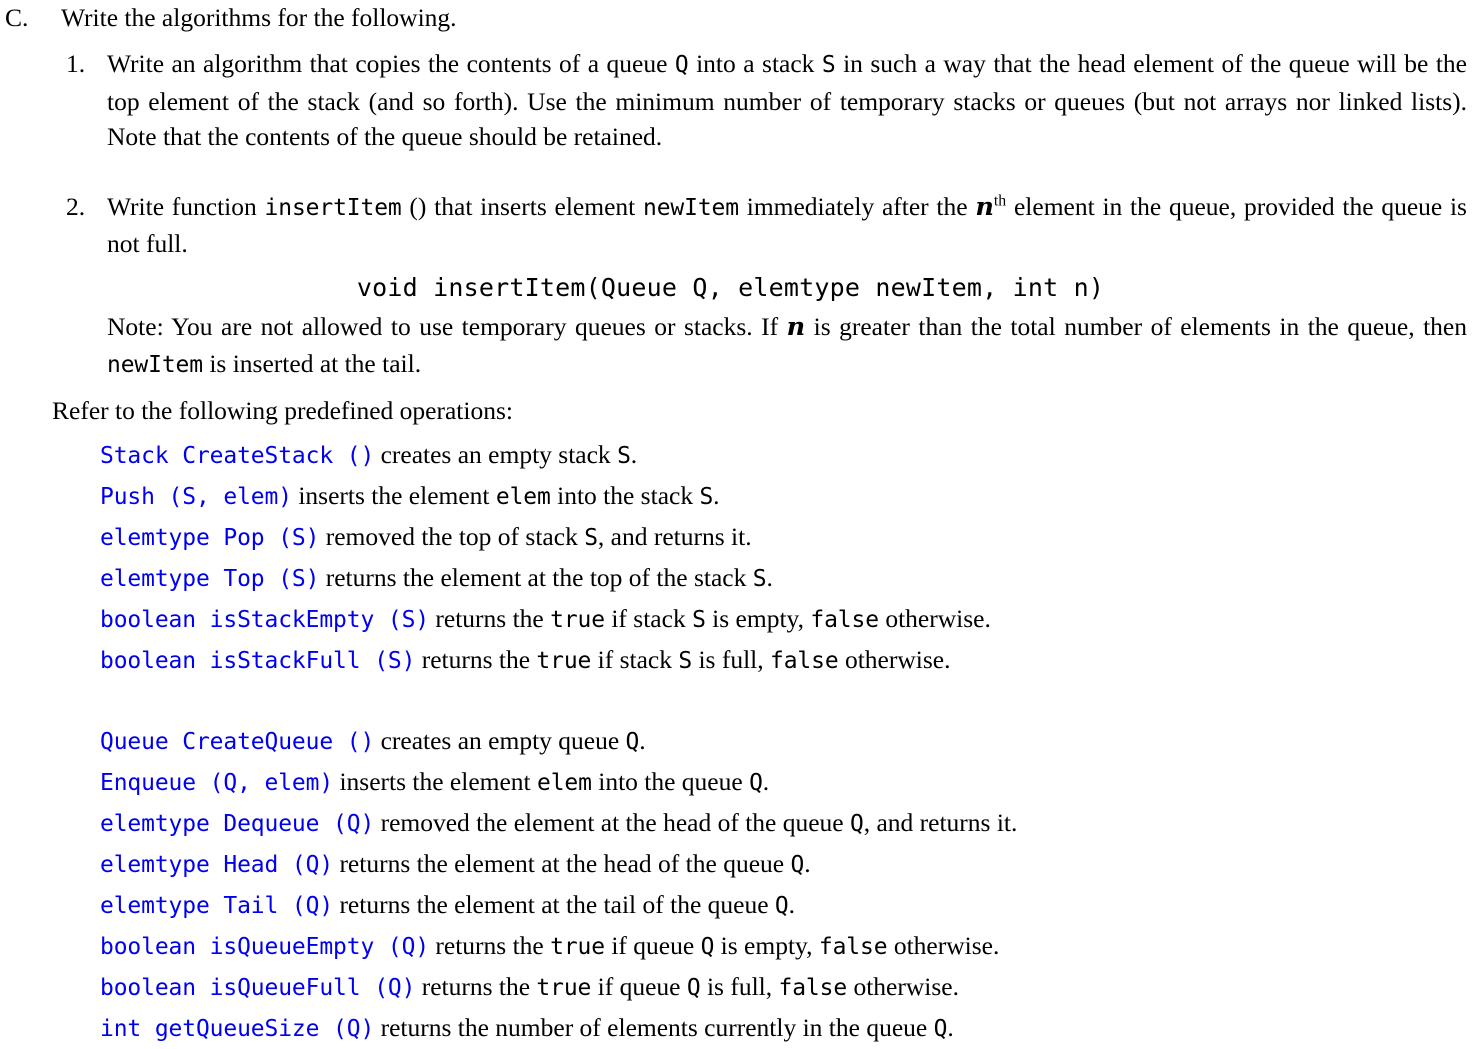 The image size is (1473, 1049). Describe the element at coordinates (186, 206) in the screenshot. I see `item2-part1: Write function` at that location.